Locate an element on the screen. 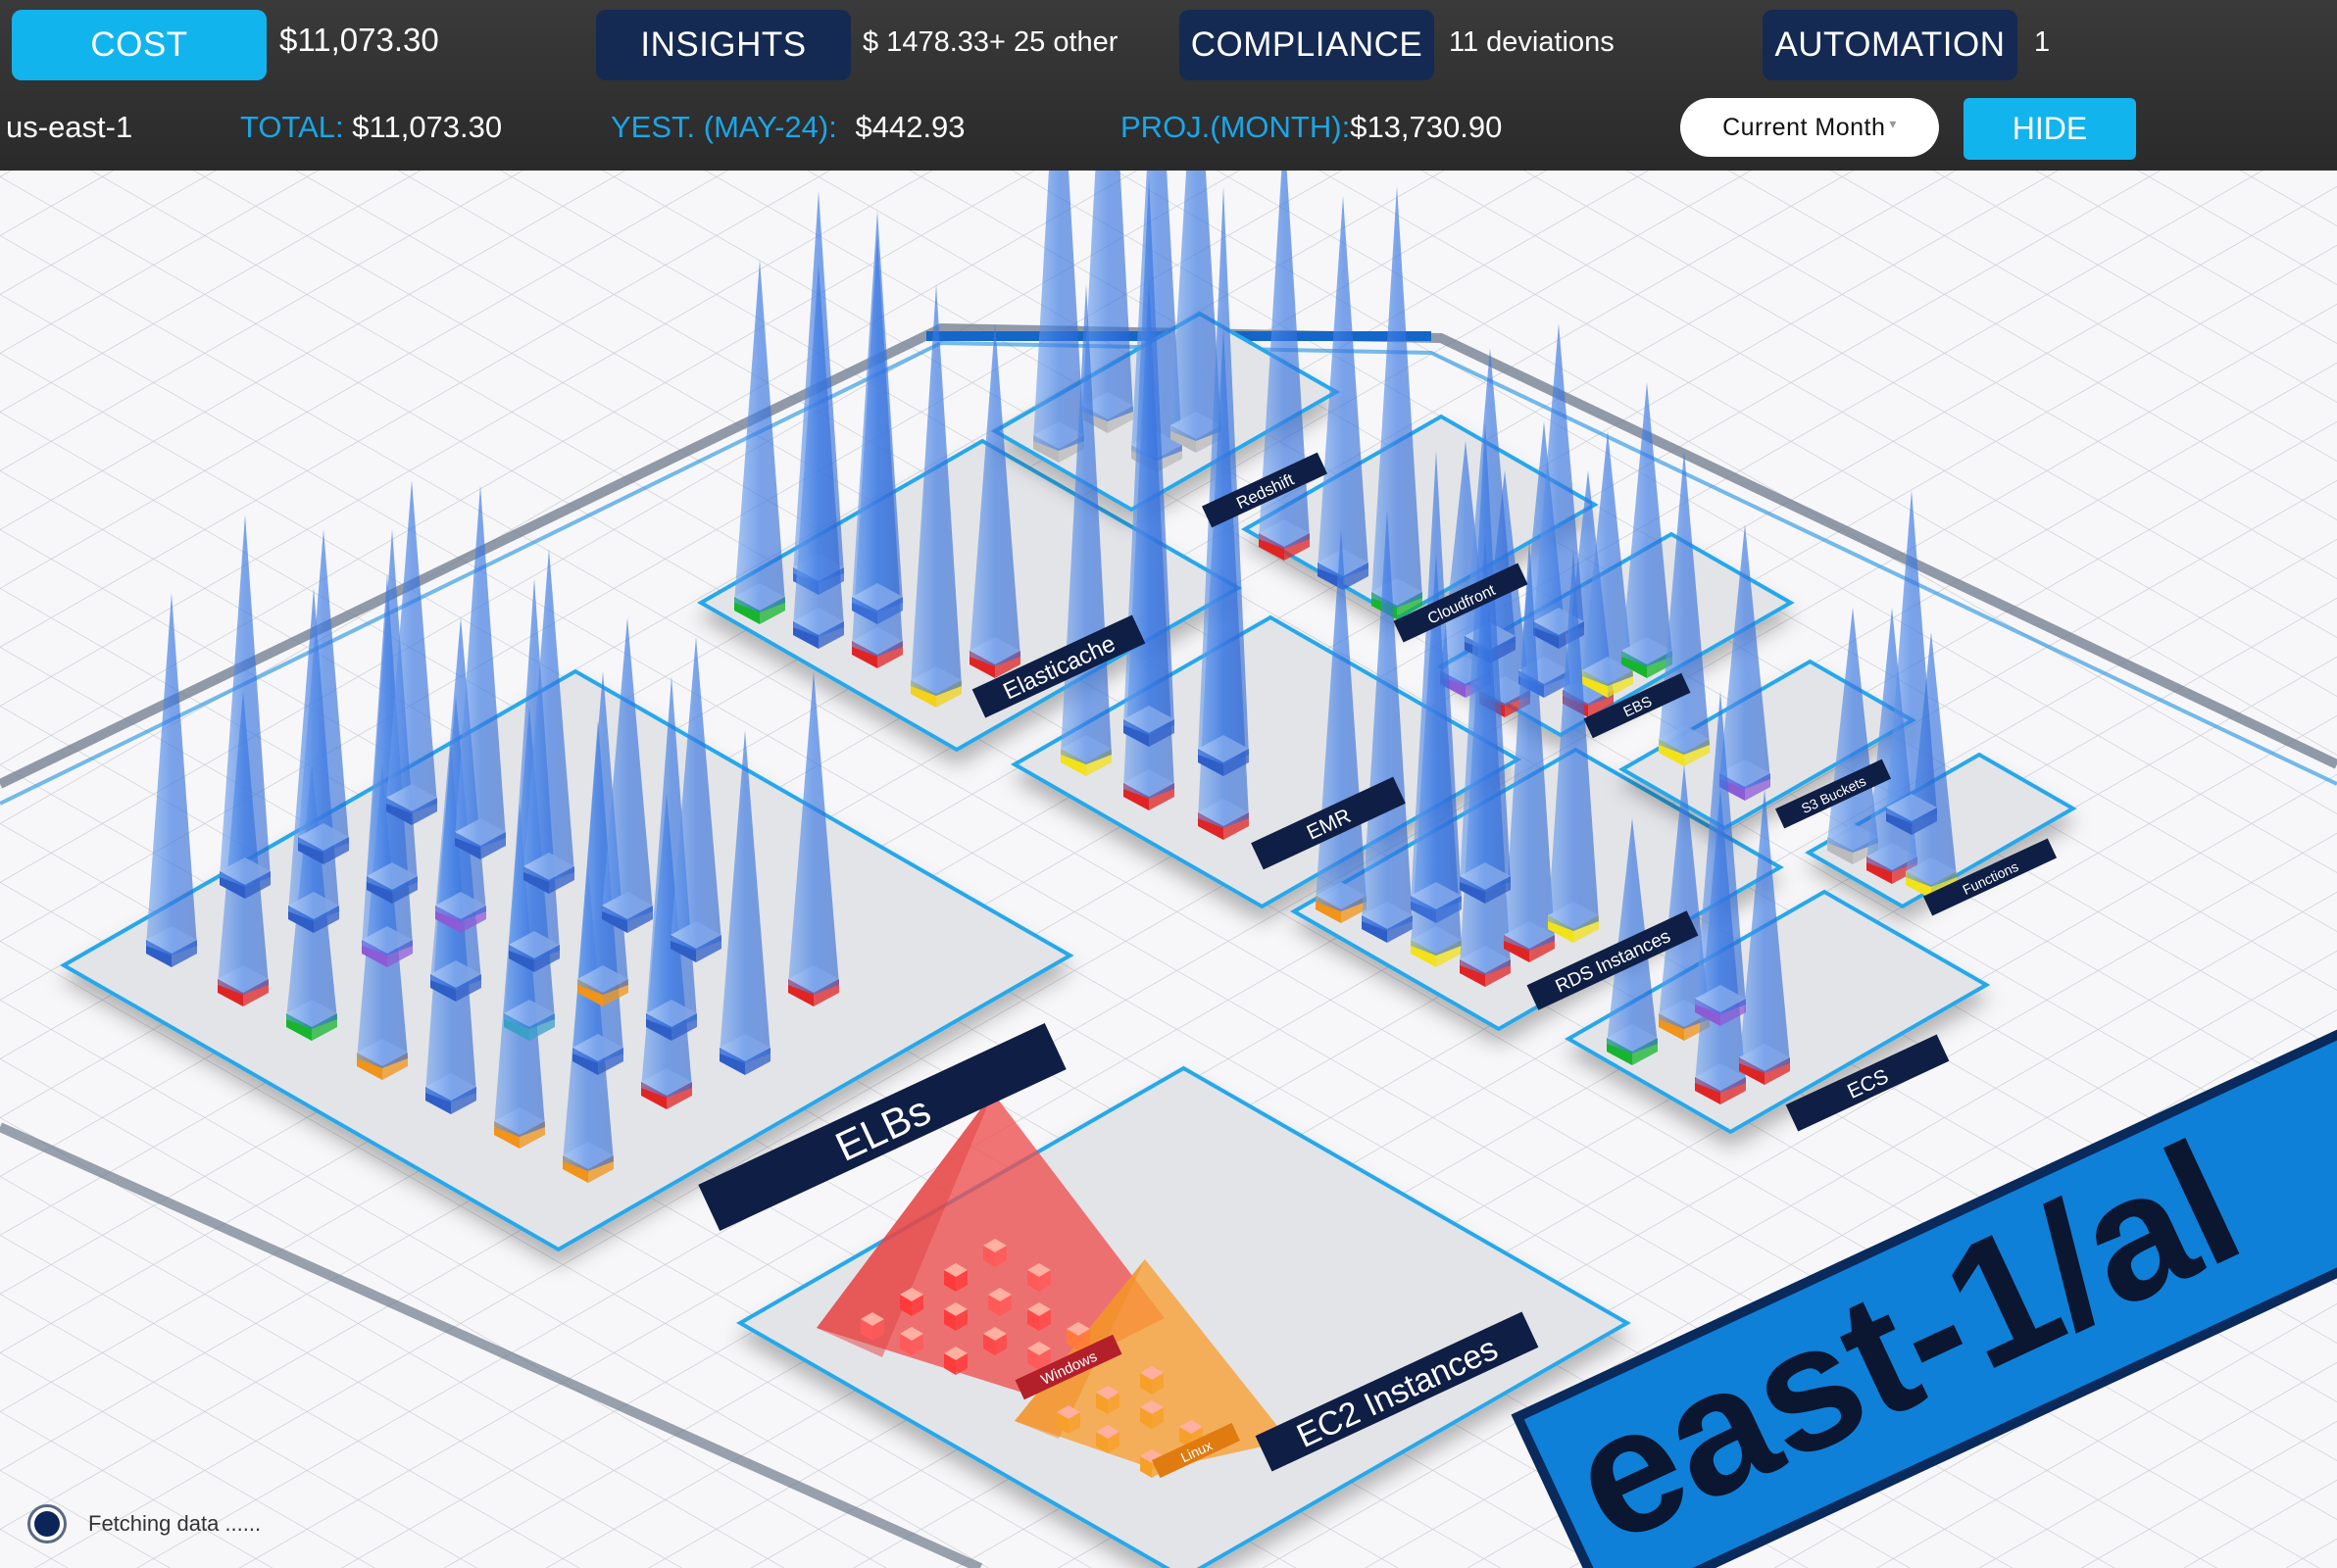  tab-insights: INSIGHTS is located at coordinates (723, 45).